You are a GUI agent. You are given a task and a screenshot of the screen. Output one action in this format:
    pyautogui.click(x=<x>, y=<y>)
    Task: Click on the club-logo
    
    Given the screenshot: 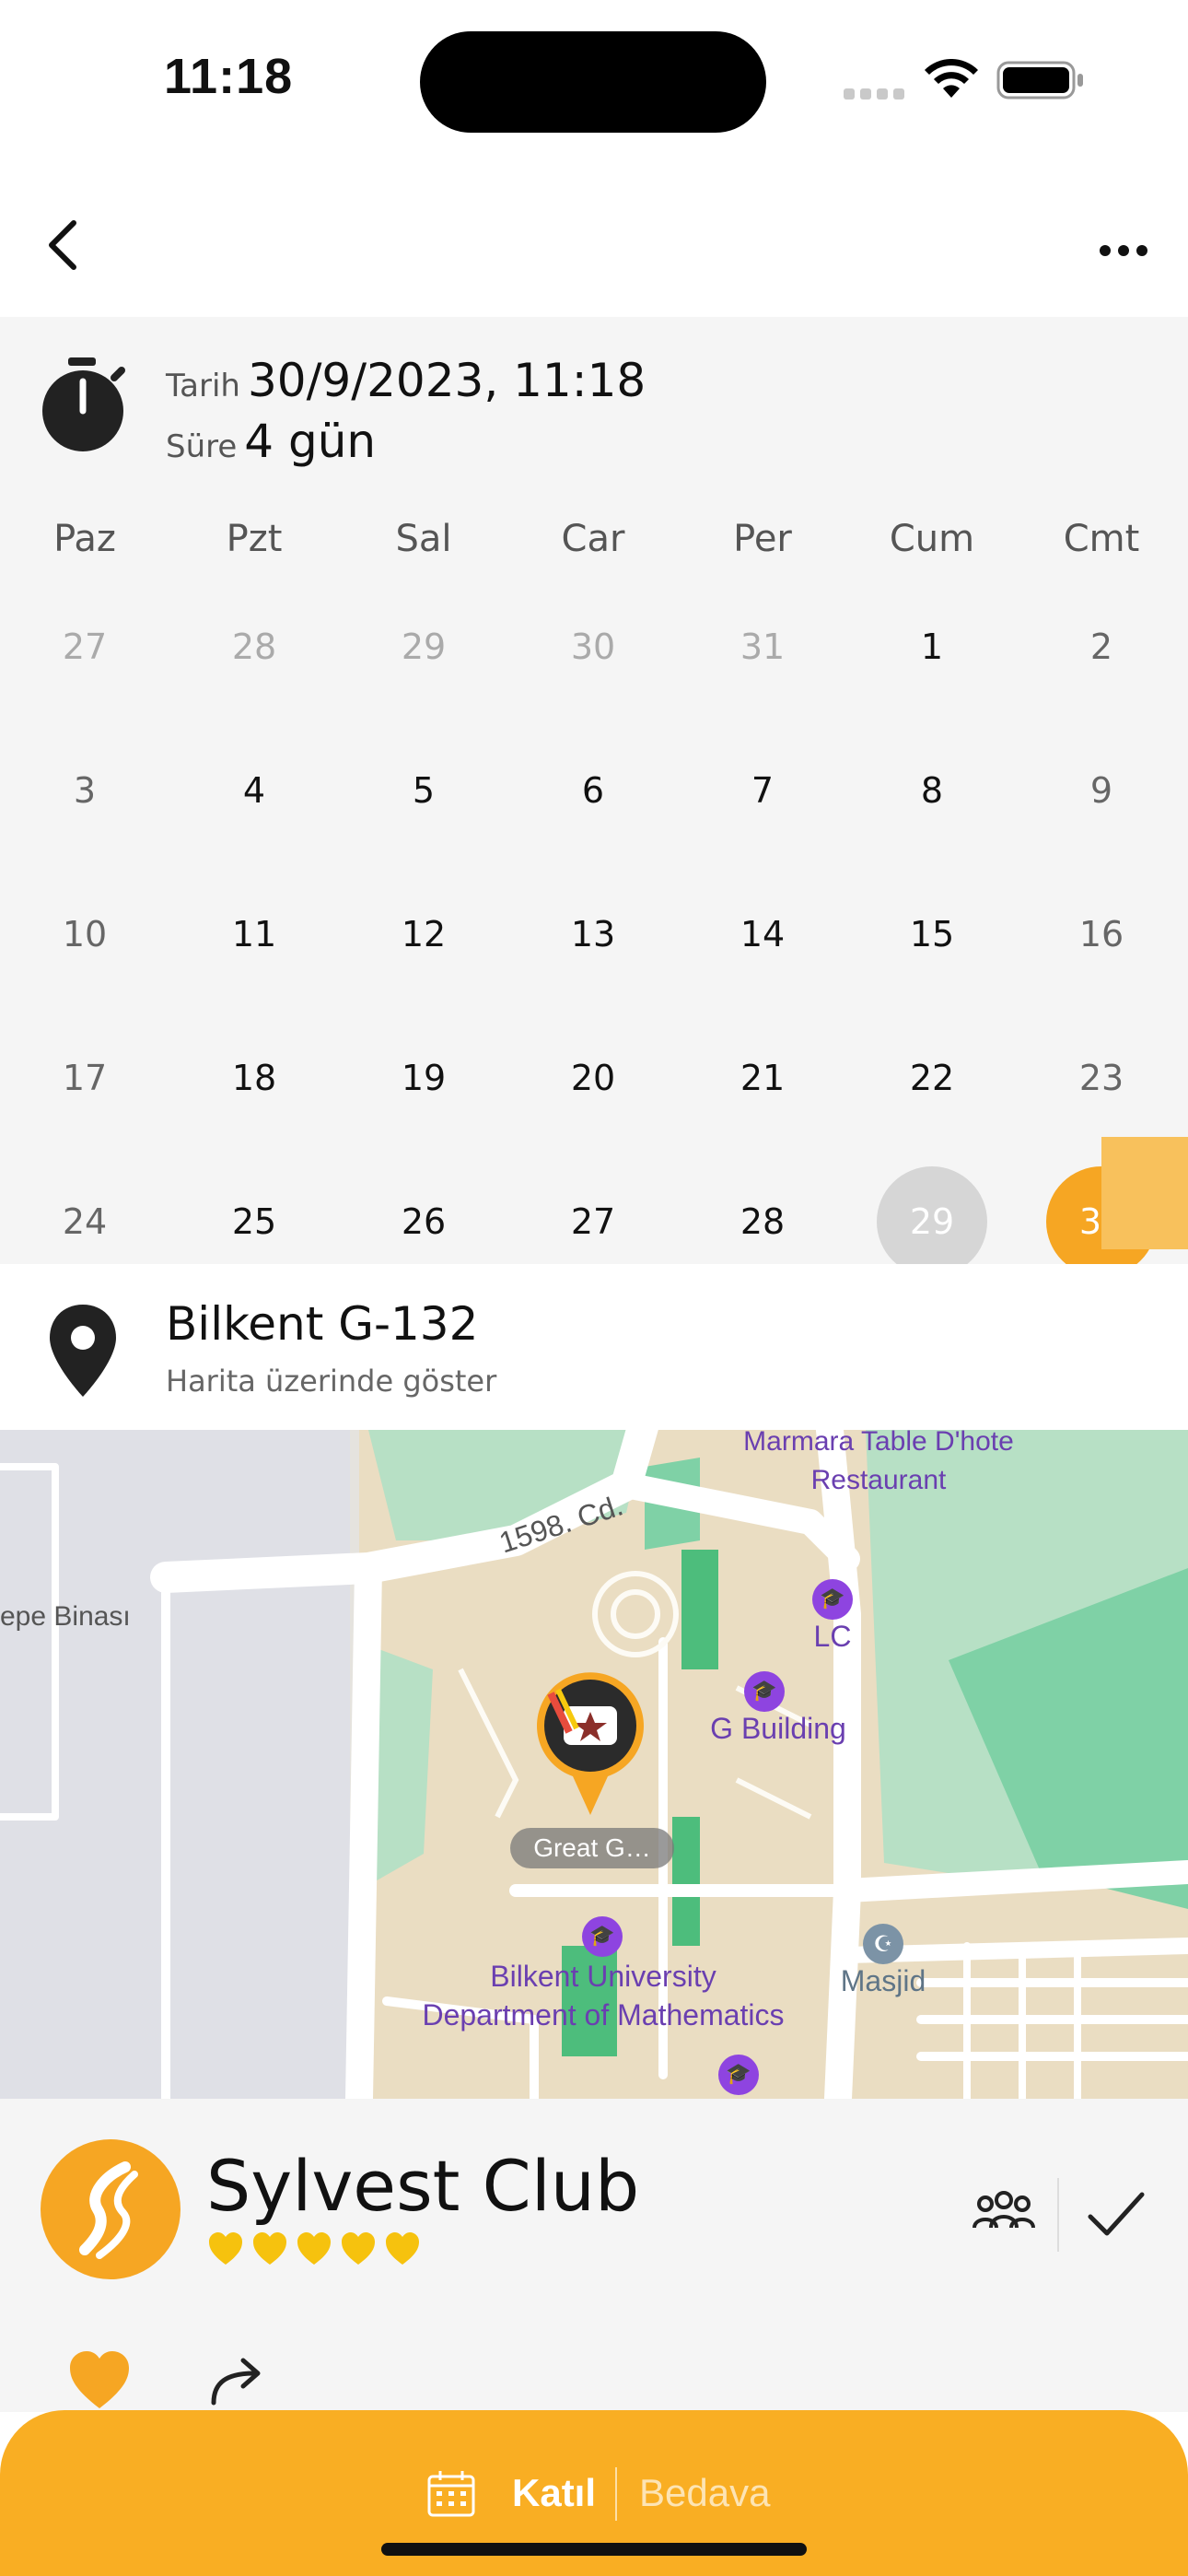 What is the action you would take?
    pyautogui.click(x=111, y=2209)
    